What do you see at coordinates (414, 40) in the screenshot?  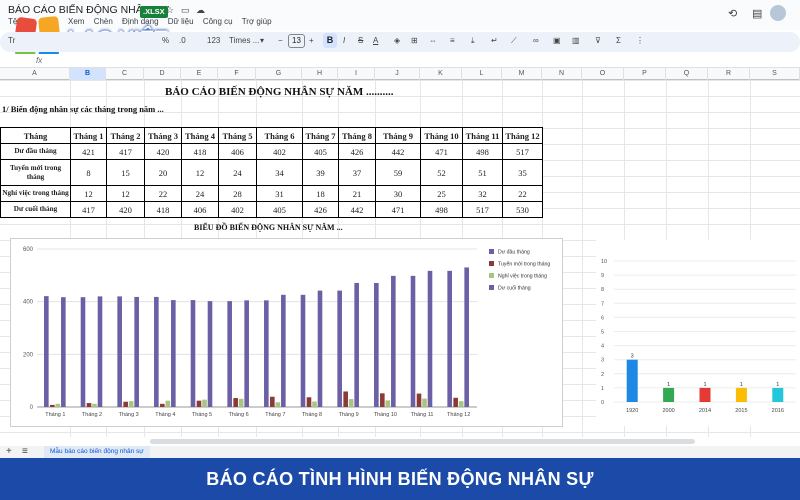 I see `borders-icon: ⊞` at bounding box center [414, 40].